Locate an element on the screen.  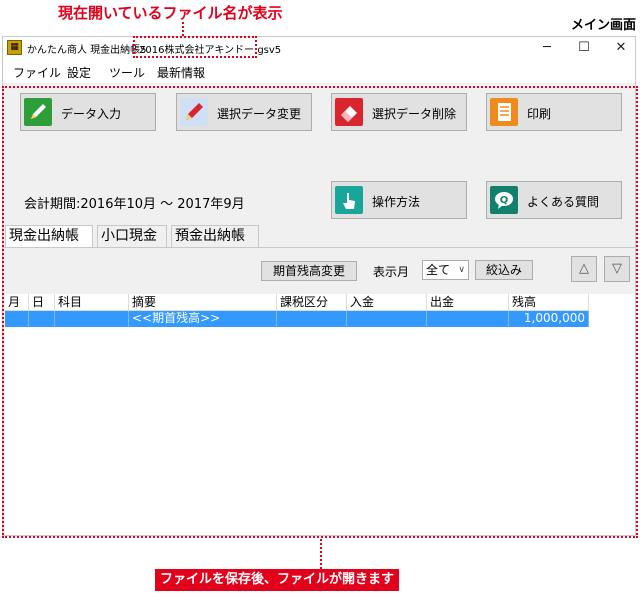
edit-selected-button: 選択データ変更 is located at coordinates (244, 112).